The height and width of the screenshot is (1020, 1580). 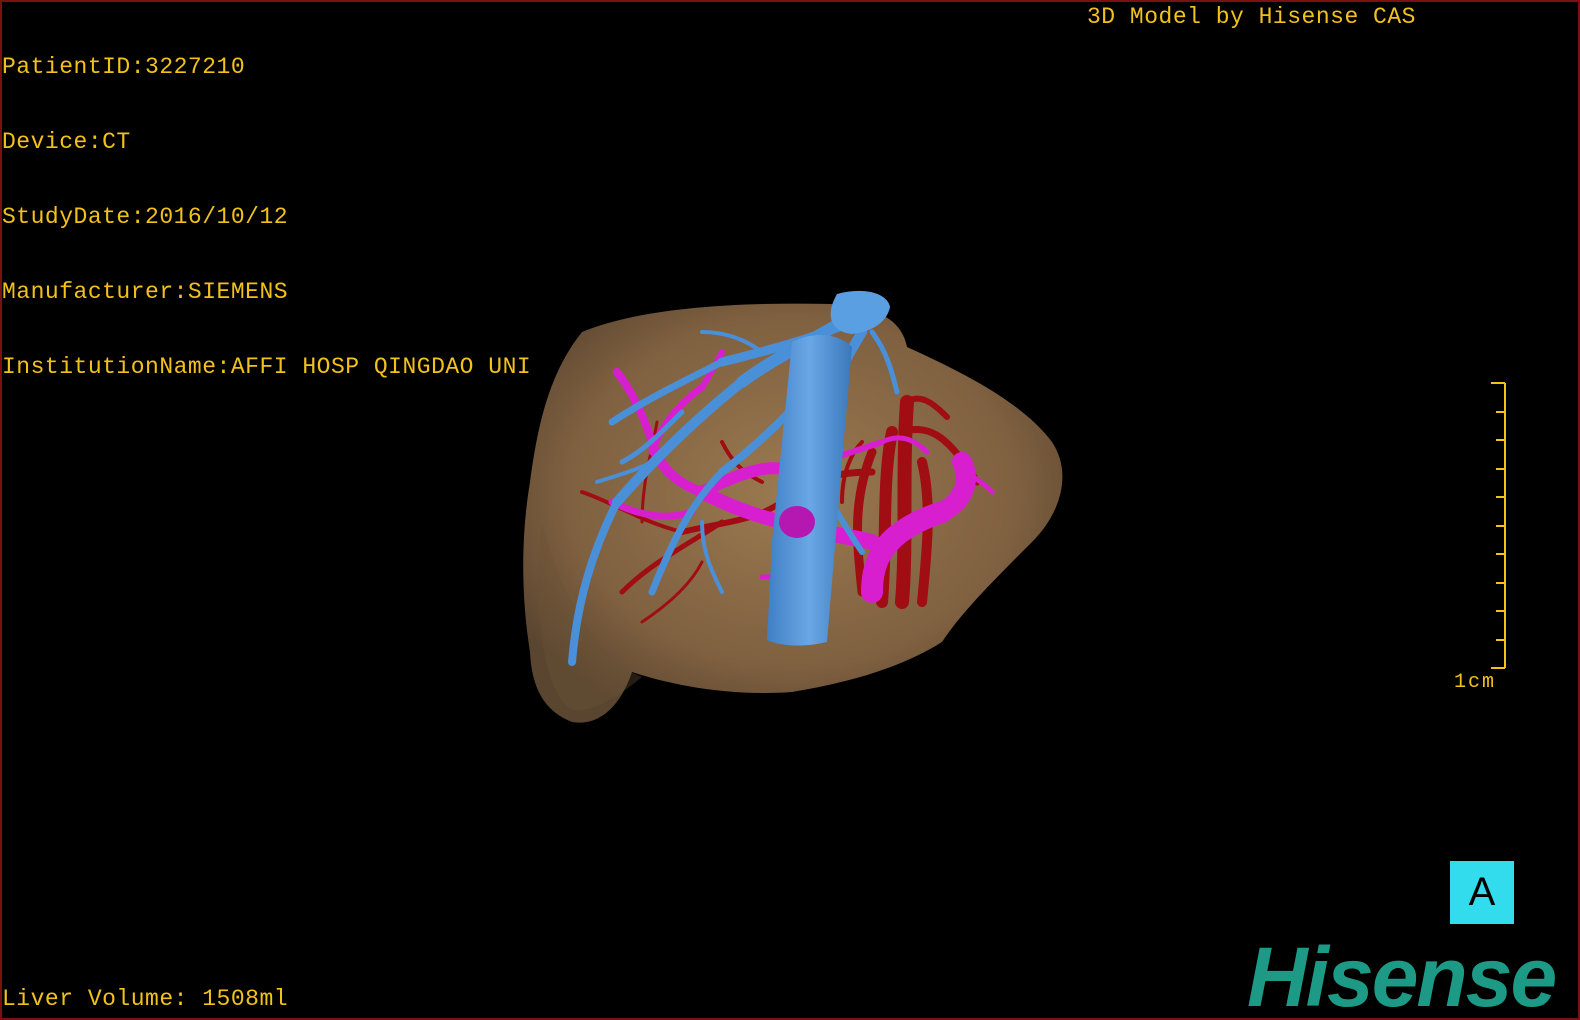 I want to click on liver-volume-text: Liver Volume: 1508ml, so click(x=145, y=999).